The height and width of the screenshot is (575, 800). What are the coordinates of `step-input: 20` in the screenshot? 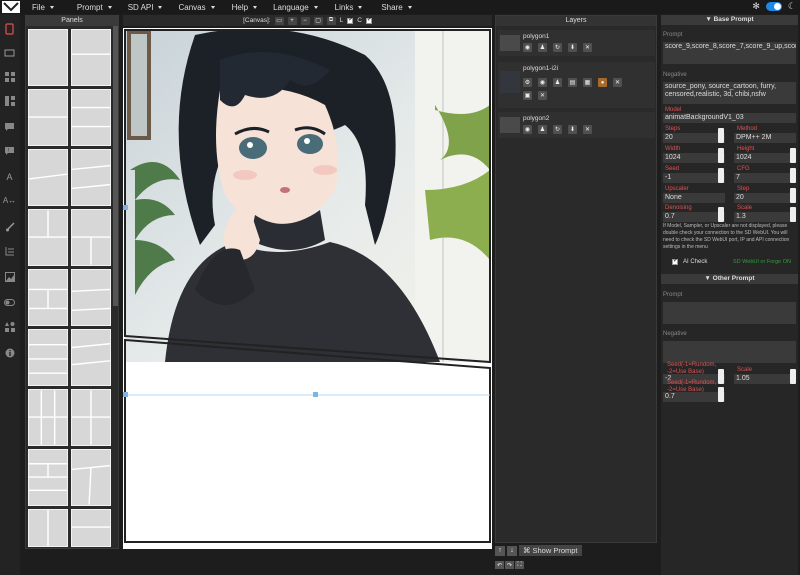 It's located at (765, 198).